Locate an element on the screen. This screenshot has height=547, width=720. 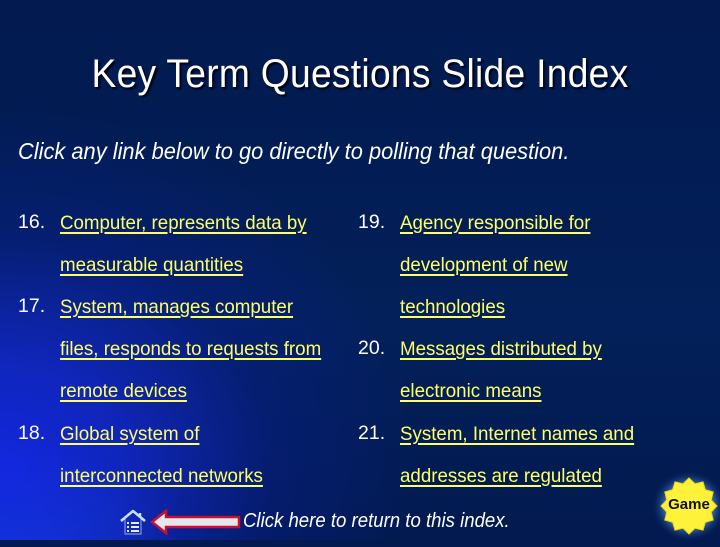
question-number: 18. is located at coordinates (32, 433).